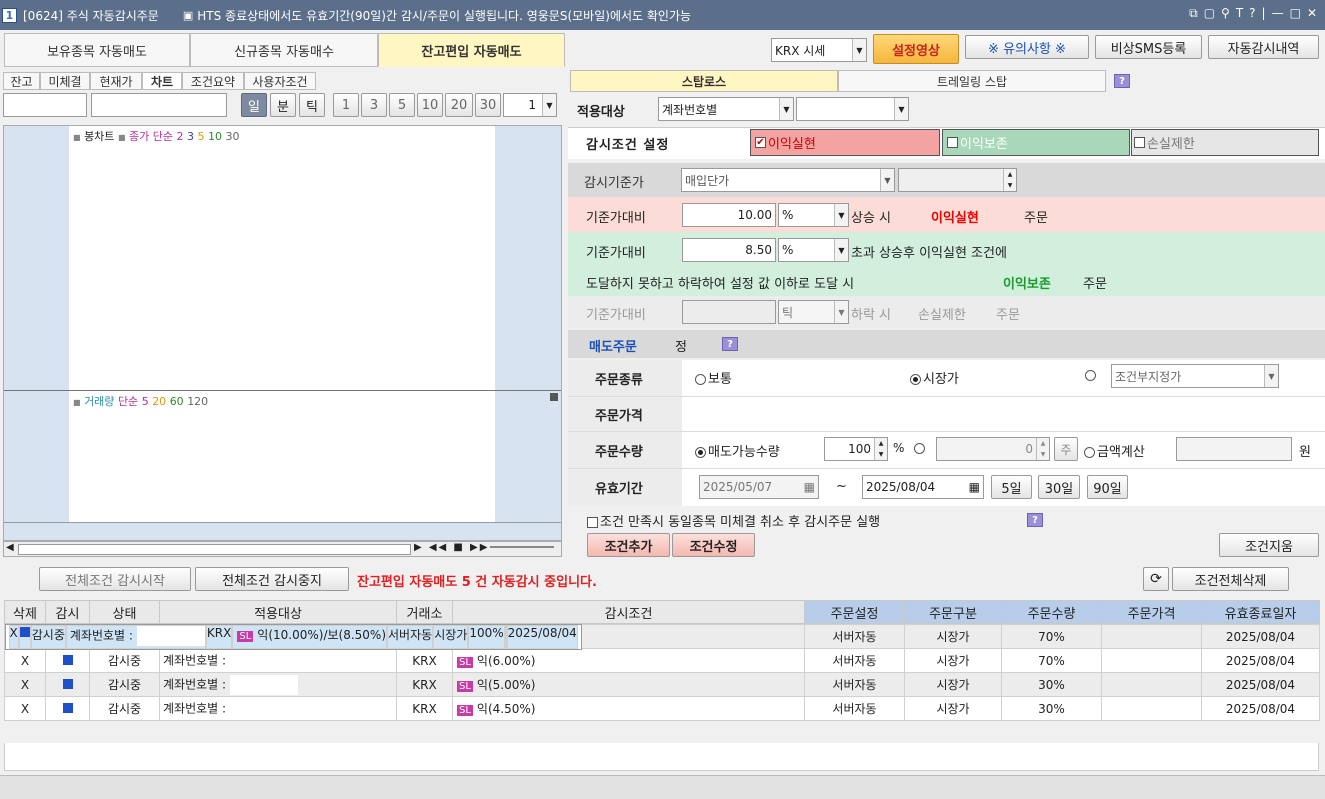 This screenshot has height=799, width=1325. I want to click on qty-percent-input: 100 ▲ ▼, so click(856, 449).